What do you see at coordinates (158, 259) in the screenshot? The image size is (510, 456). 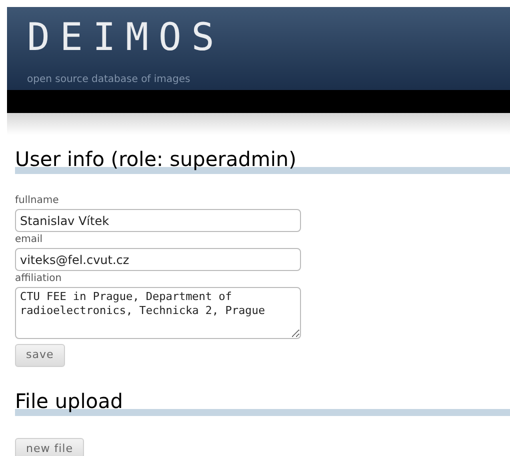 I see `text-field: viteks@fel.cvut.cz` at bounding box center [158, 259].